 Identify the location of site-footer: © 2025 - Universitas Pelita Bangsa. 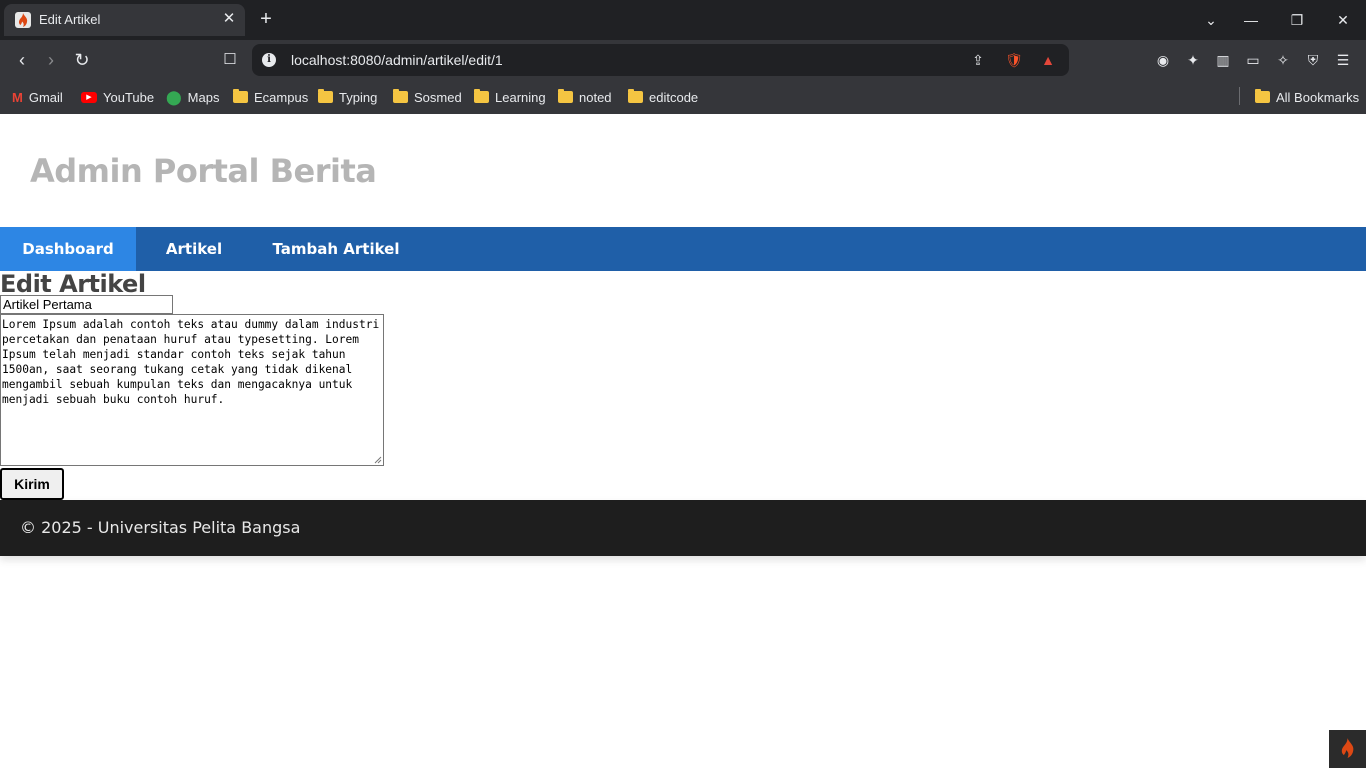
(683, 528).